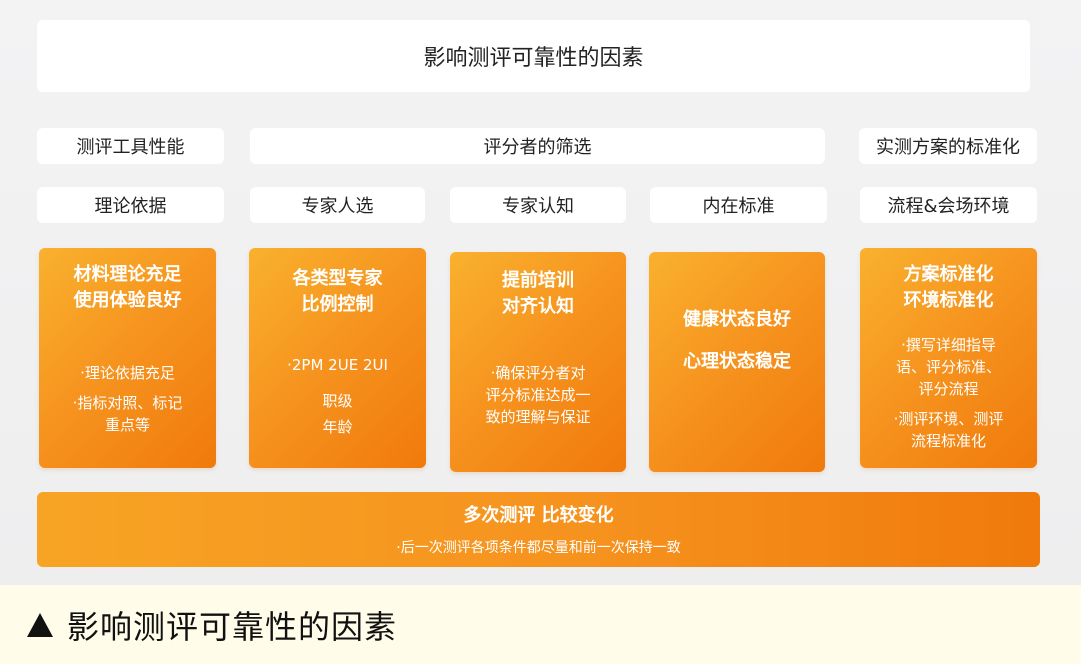  Describe the element at coordinates (538, 205) in the screenshot. I see `sub-expert-cognition: 专家认知` at that location.